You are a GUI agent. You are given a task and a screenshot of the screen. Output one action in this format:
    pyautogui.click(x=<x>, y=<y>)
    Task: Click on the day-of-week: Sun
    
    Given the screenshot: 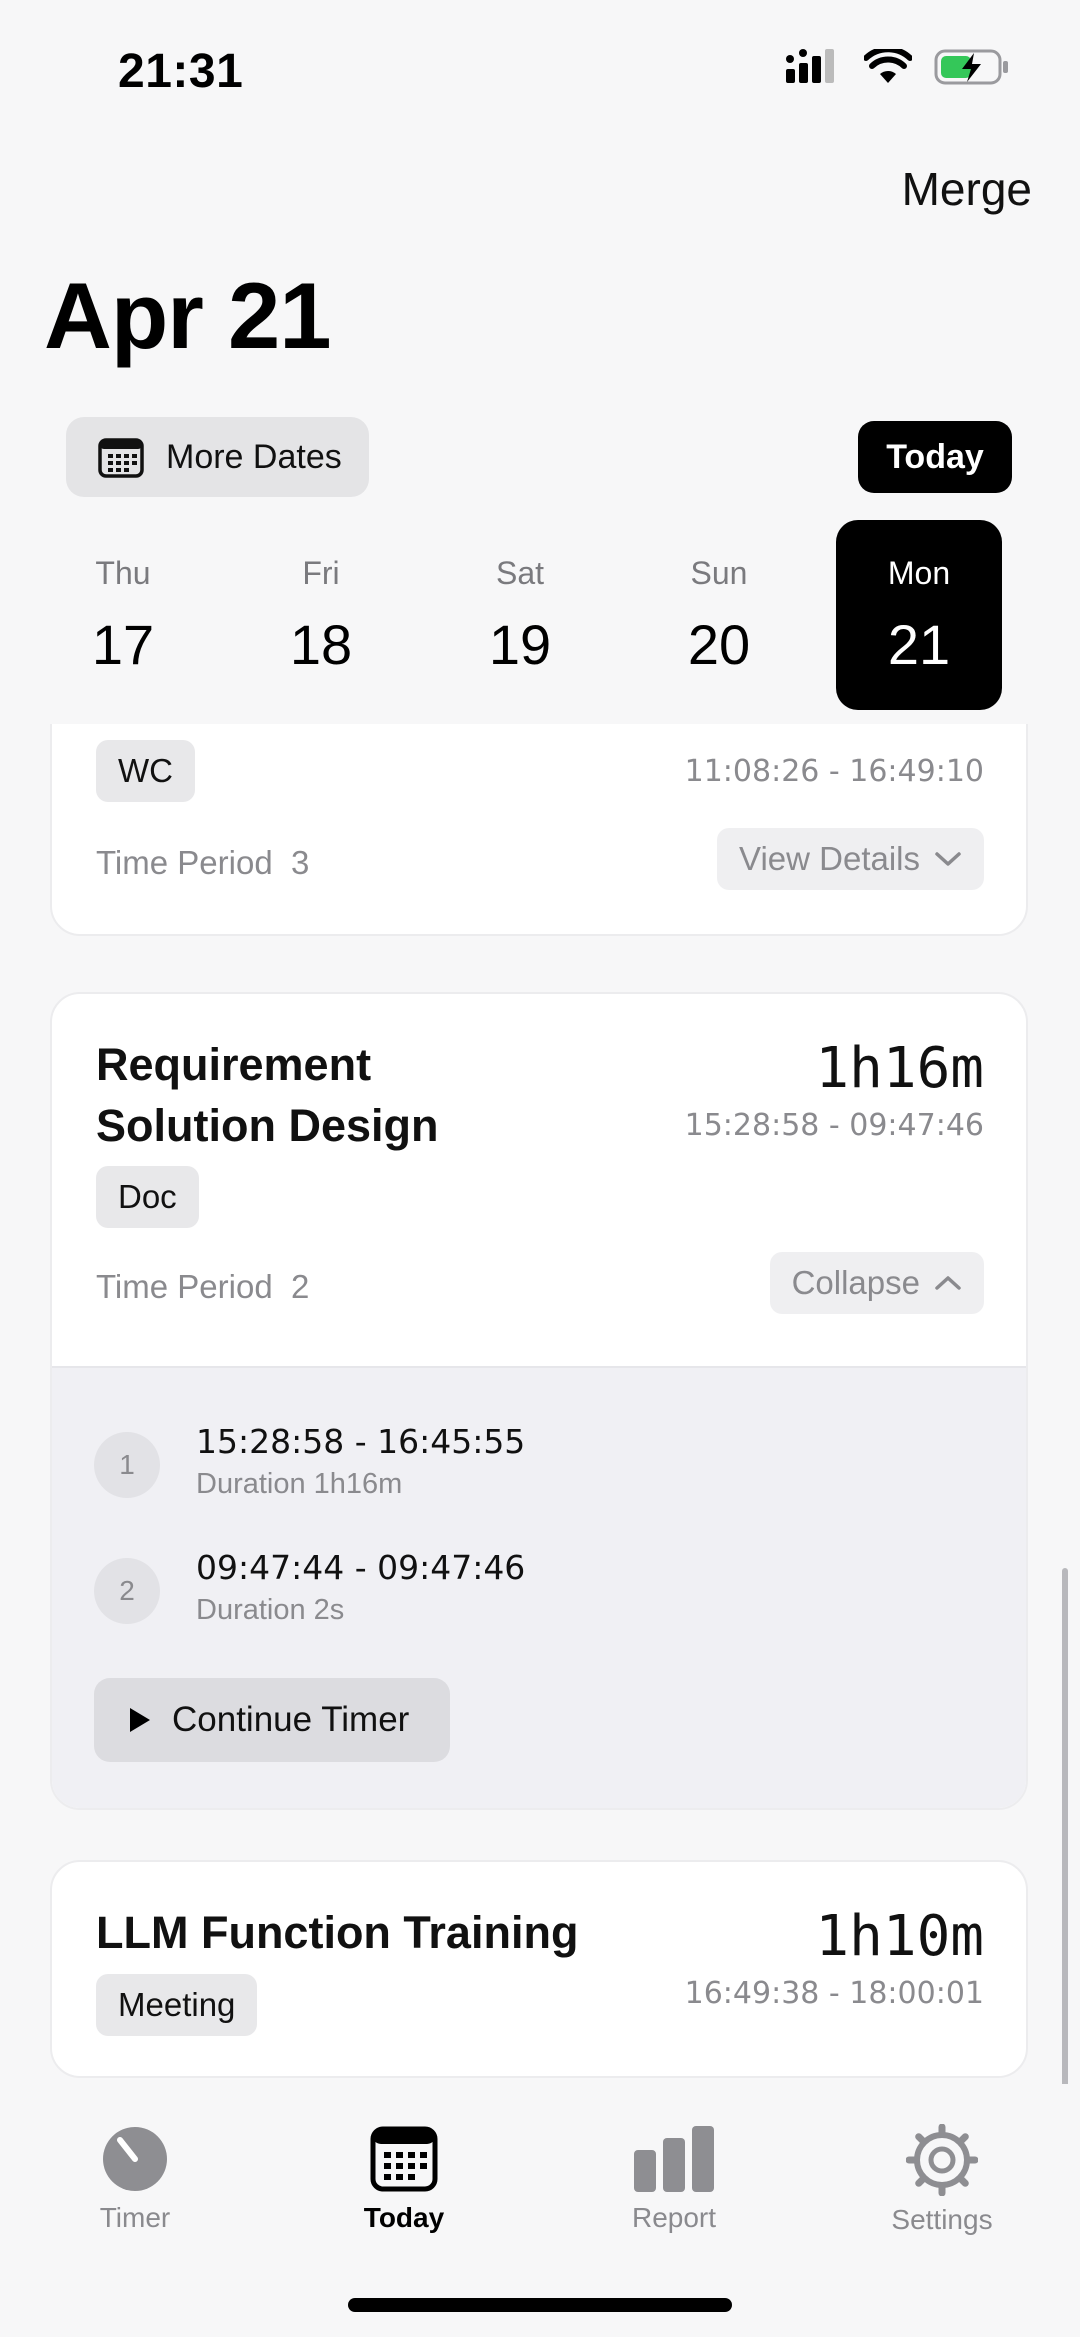 What is the action you would take?
    pyautogui.click(x=719, y=573)
    